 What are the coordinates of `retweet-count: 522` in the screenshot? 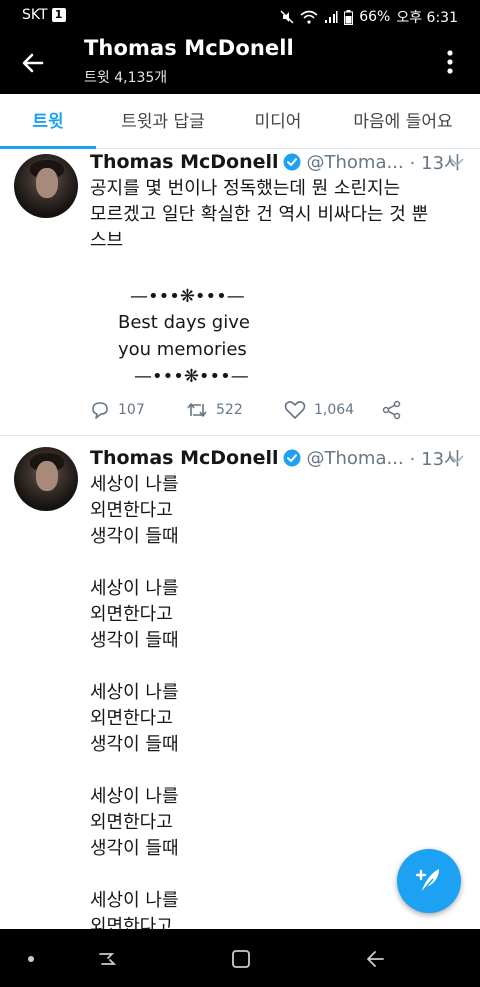 It's located at (229, 410).